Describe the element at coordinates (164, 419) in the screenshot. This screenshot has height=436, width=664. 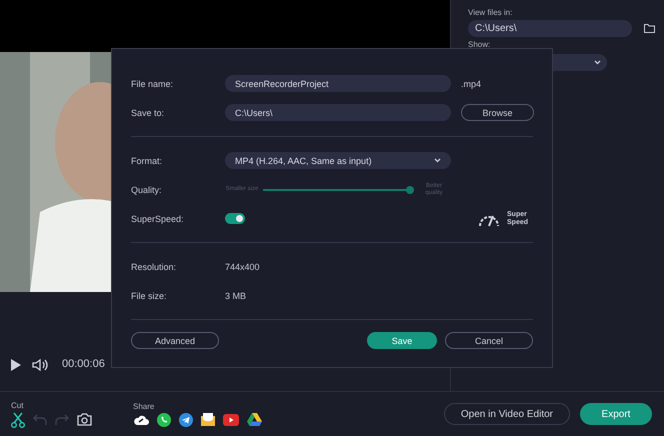
I see `phone-bubble-icon` at that location.